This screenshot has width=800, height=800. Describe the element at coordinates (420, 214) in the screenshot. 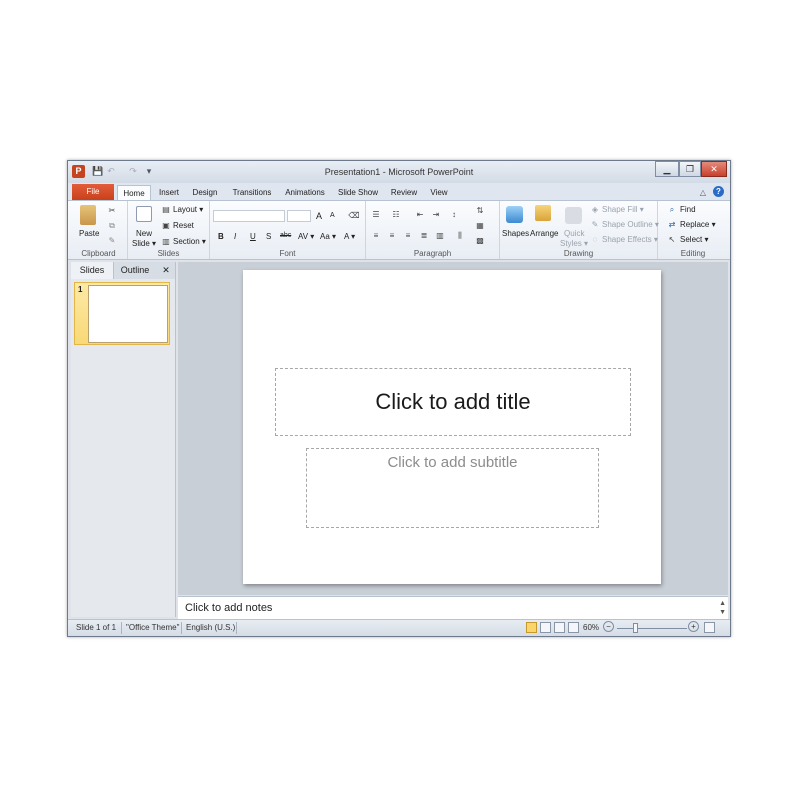

I see `decrease-indent-icon: ⇤` at that location.